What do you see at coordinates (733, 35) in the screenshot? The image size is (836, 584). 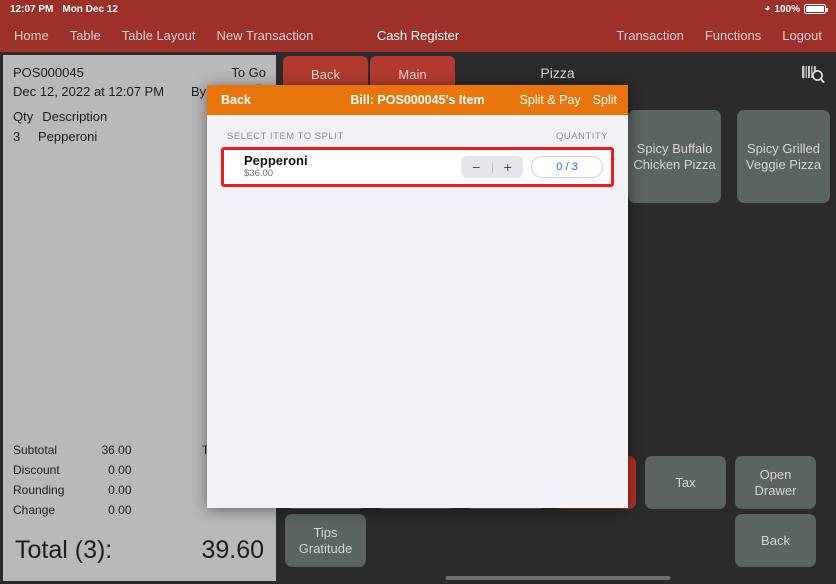 I see `nav-item-functions: Functions` at bounding box center [733, 35].